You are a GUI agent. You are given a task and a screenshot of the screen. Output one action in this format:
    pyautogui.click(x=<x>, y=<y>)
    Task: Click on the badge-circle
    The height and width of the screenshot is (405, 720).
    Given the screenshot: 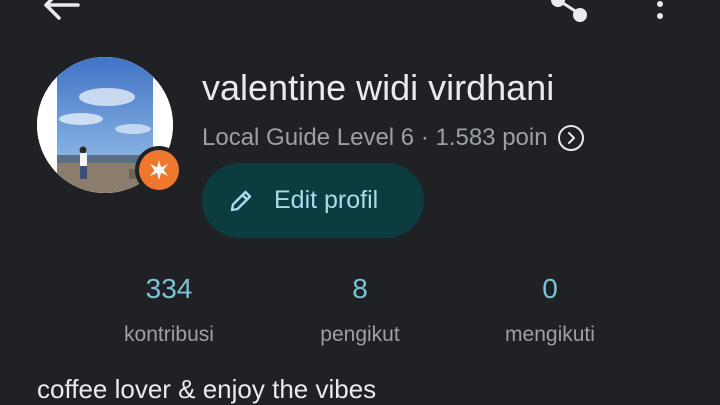 What is the action you would take?
    pyautogui.click(x=159, y=170)
    